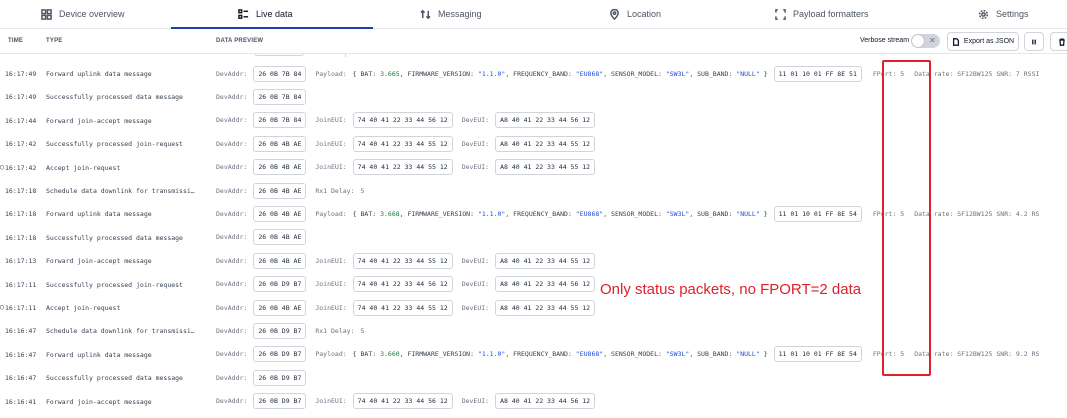 This screenshot has width=1067, height=418. Describe the element at coordinates (21, 97) in the screenshot. I see `event-time: 16:17:49` at that location.